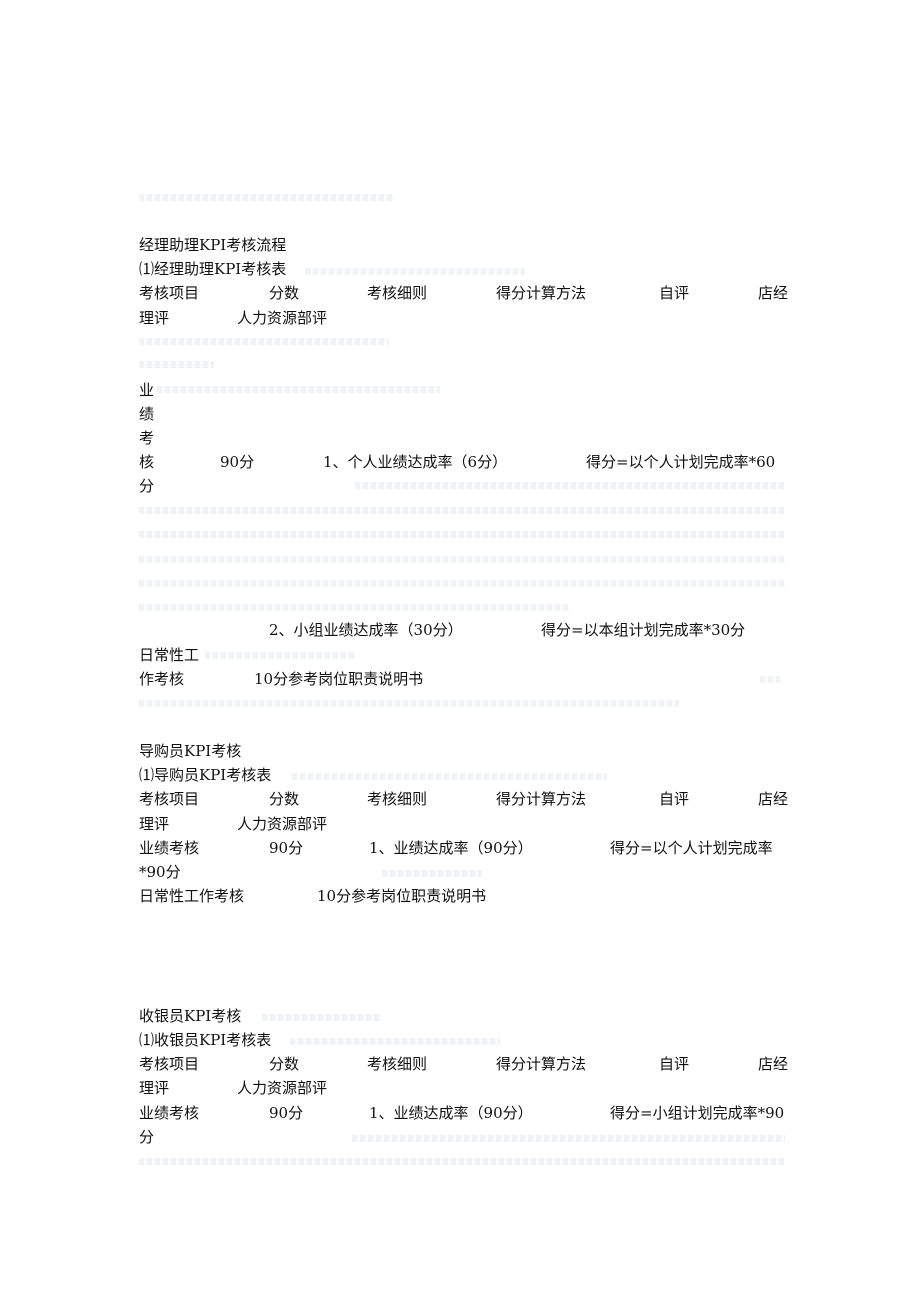  What do you see at coordinates (147, 438) in the screenshot?
I see `perf-label-char: 考` at bounding box center [147, 438].